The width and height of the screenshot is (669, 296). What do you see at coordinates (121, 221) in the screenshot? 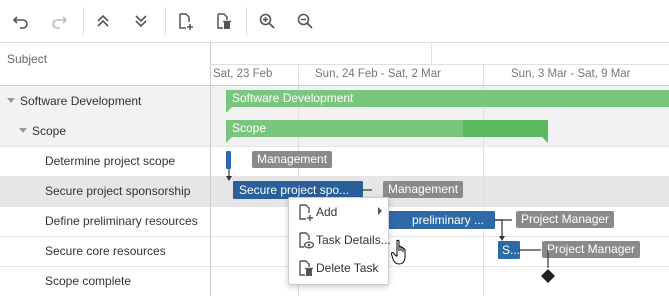
I see `task-name: Define preliminary resources` at bounding box center [121, 221].